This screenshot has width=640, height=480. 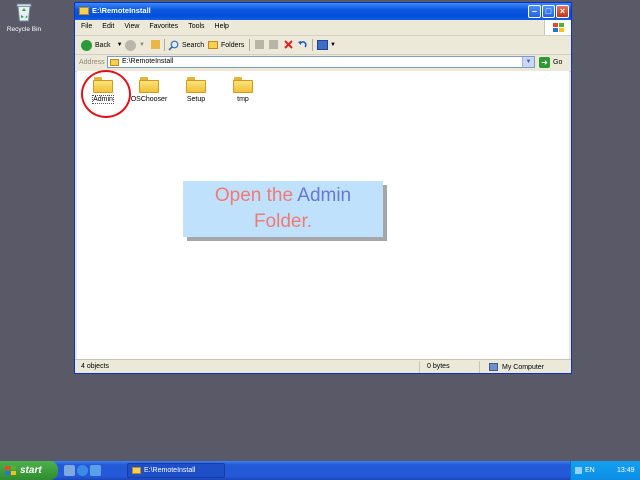 I want to click on instruction-callout: Open the Admin Folder., so click(x=283, y=209).